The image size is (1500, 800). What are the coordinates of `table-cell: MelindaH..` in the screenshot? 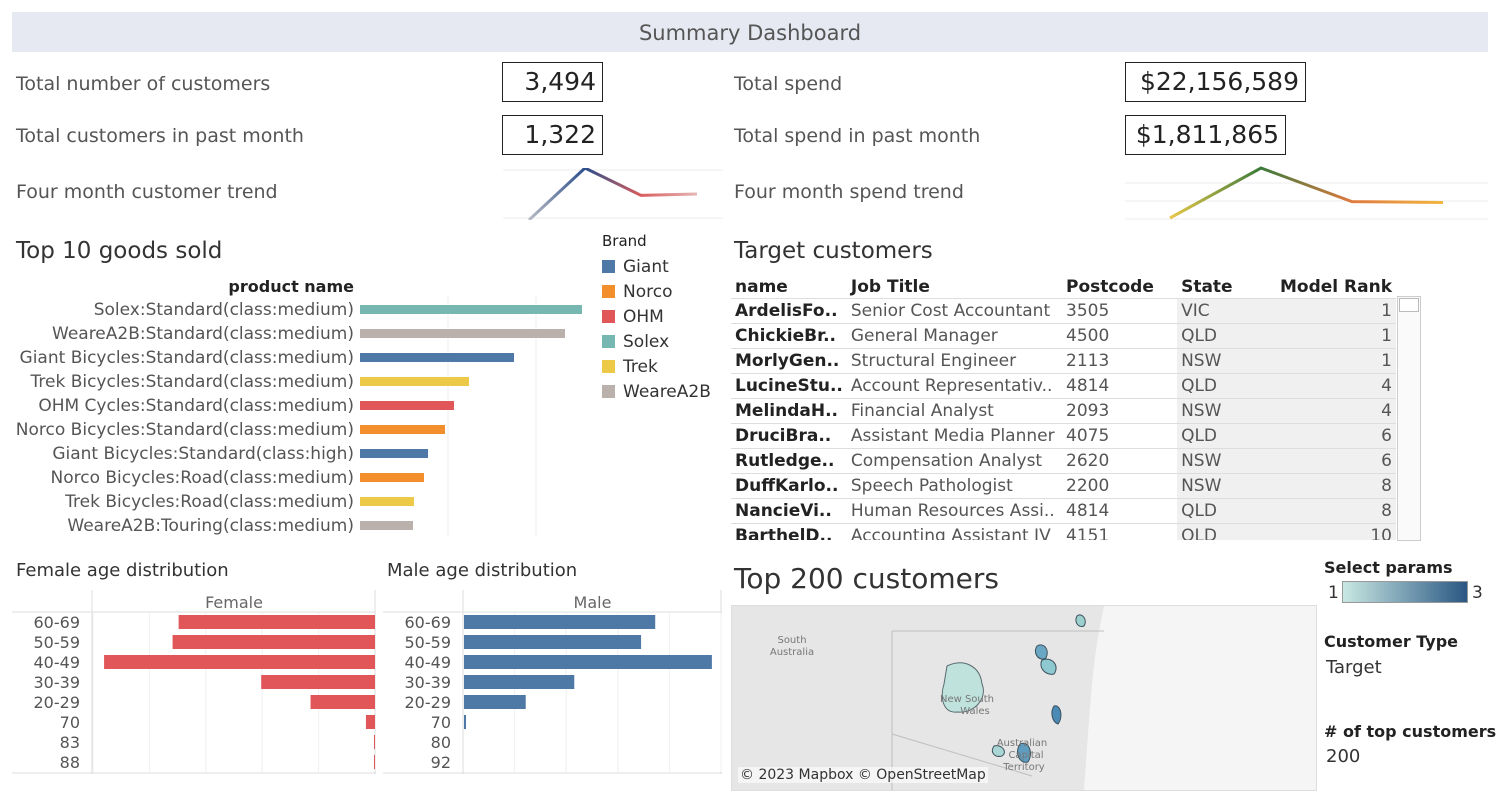 It's located at (789, 411).